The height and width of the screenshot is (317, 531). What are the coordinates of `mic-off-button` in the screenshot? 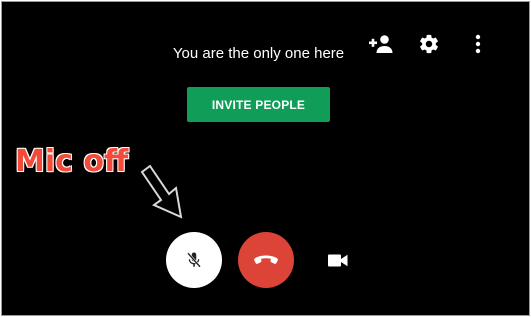 It's located at (194, 260).